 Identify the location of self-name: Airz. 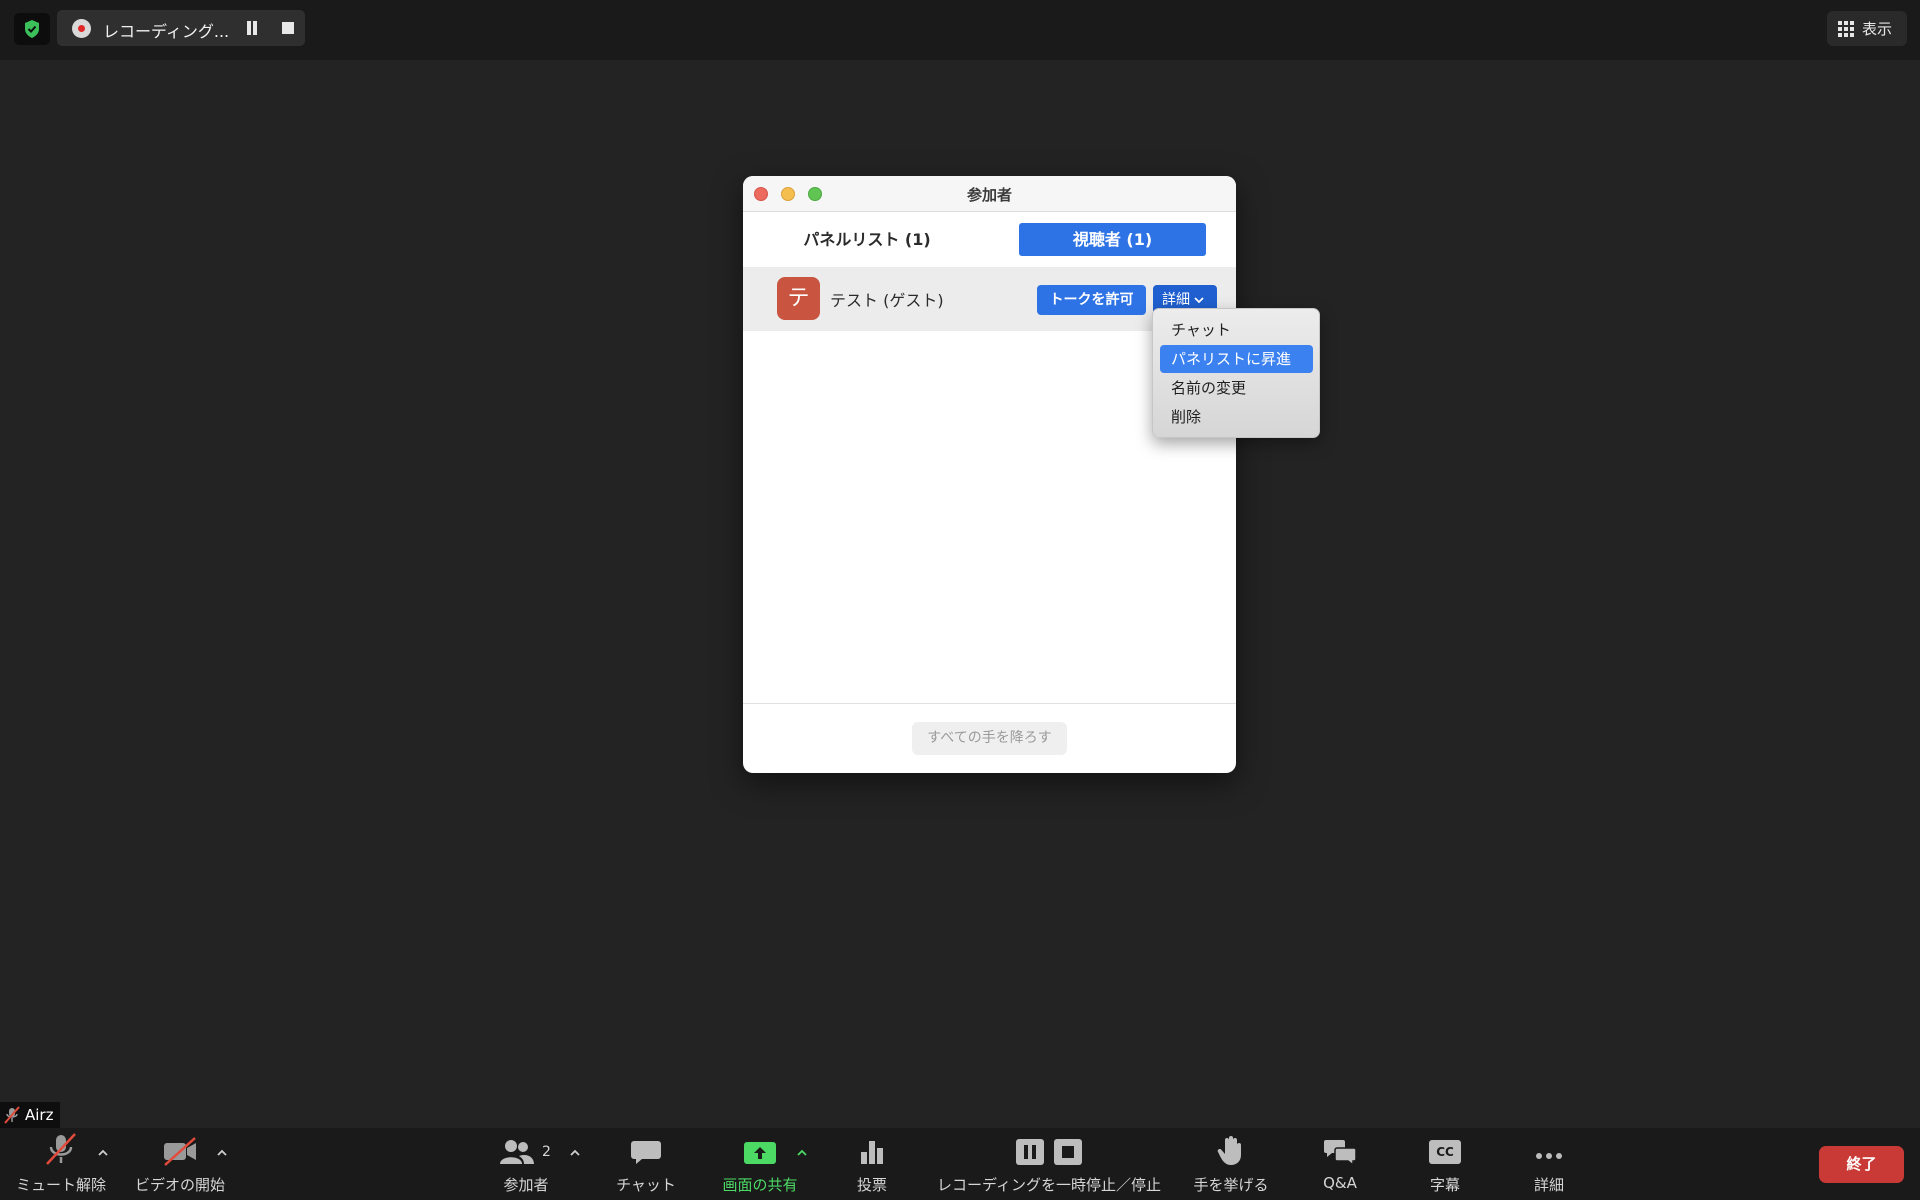
(39, 1115).